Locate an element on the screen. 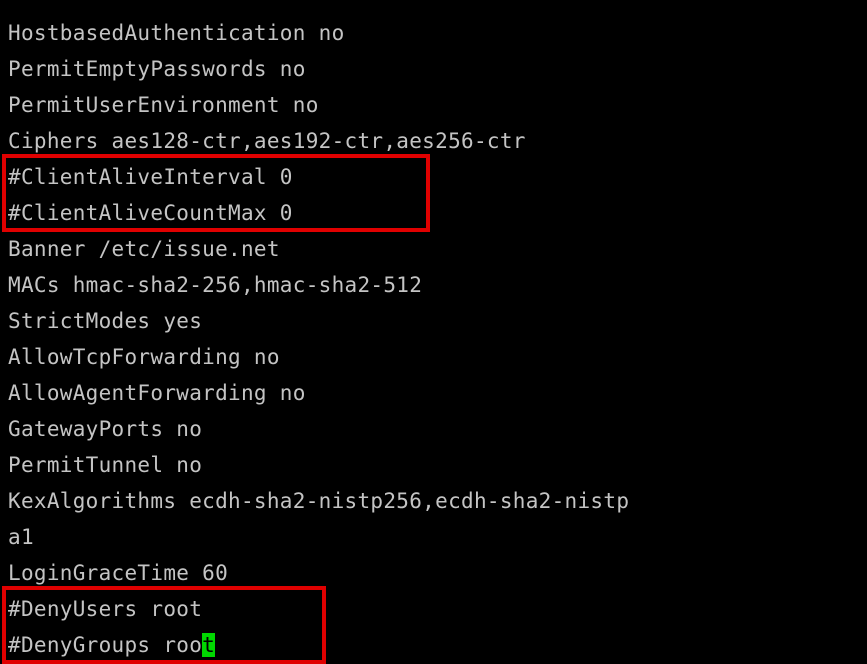  config-line: PermitTunnel no is located at coordinates (105, 465).